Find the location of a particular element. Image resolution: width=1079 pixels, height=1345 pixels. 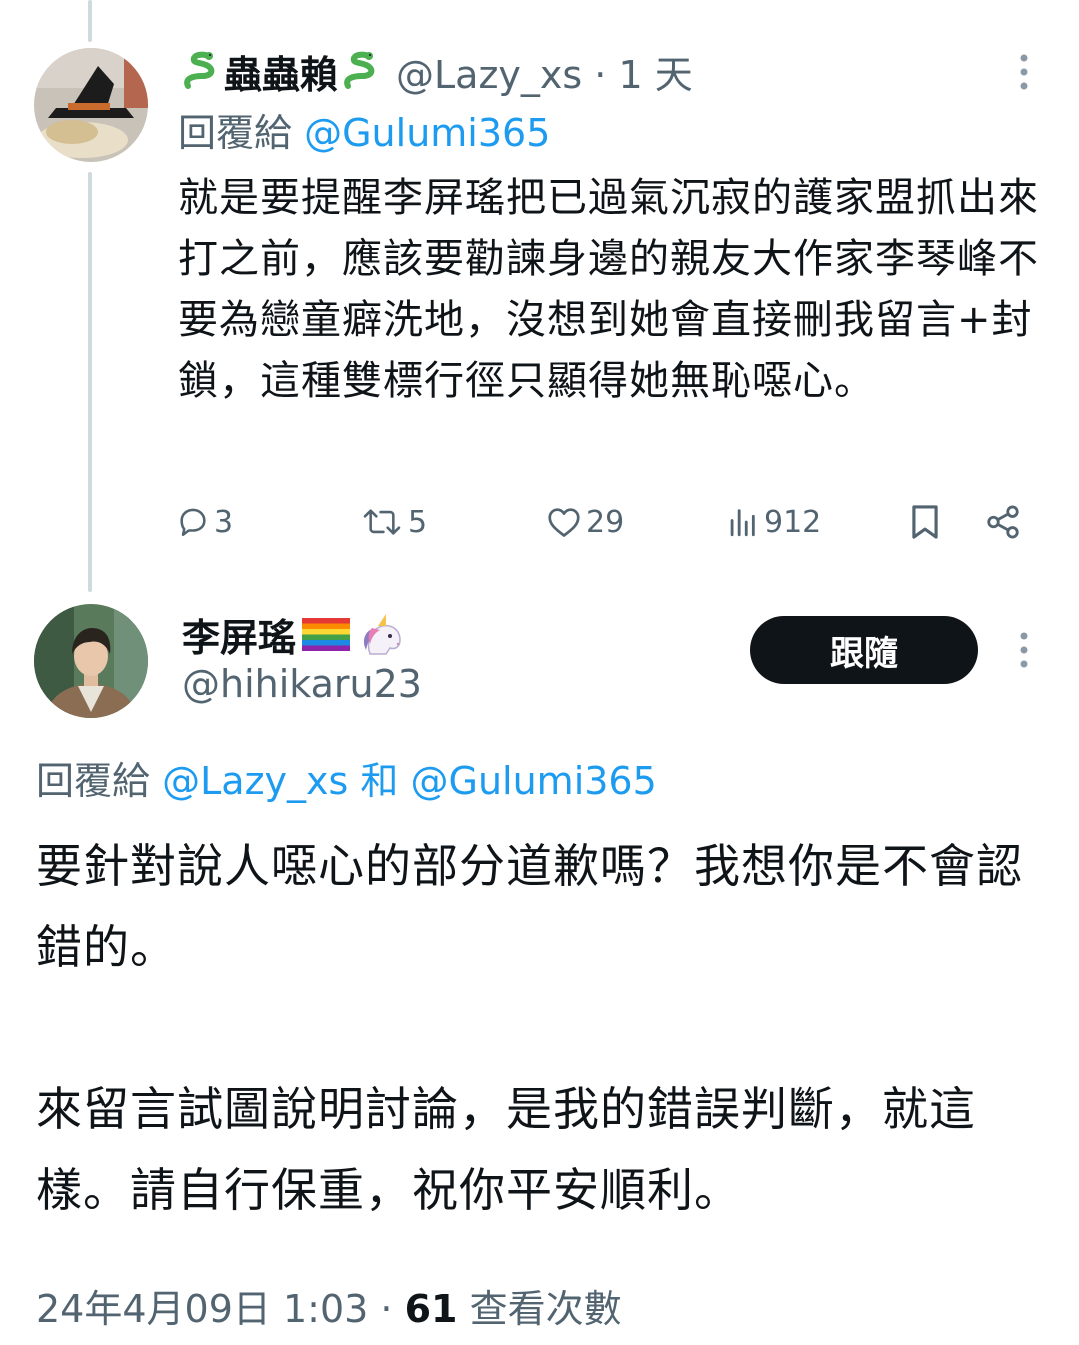

bookmark-button is located at coordinates (925, 522).